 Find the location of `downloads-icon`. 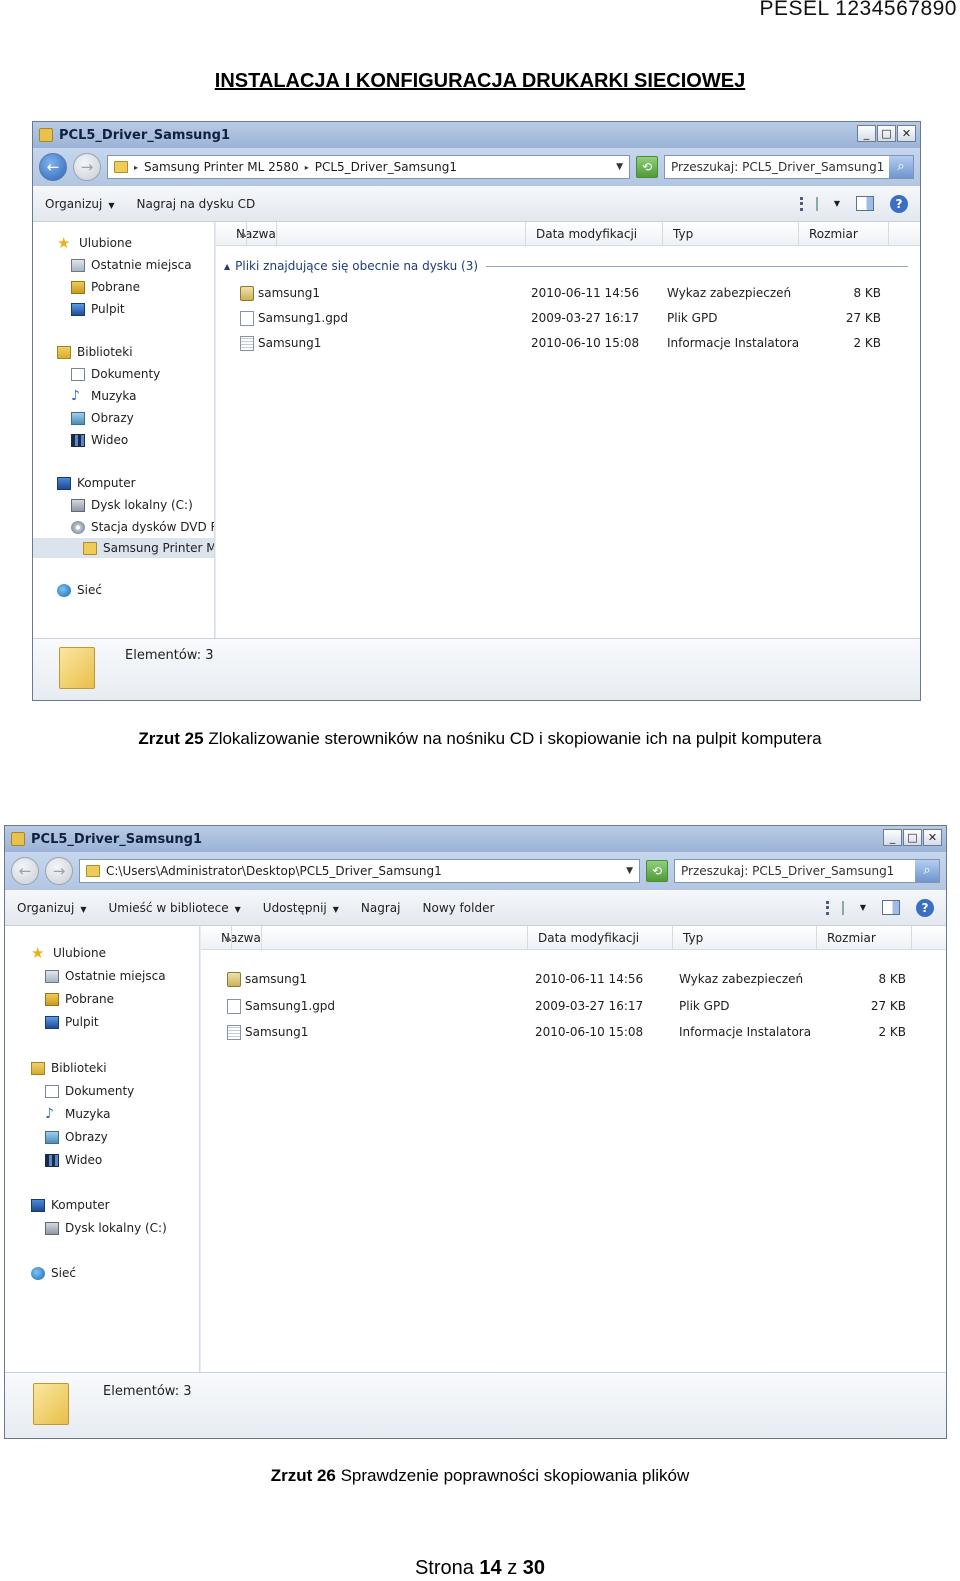

downloads-icon is located at coordinates (52, 999).